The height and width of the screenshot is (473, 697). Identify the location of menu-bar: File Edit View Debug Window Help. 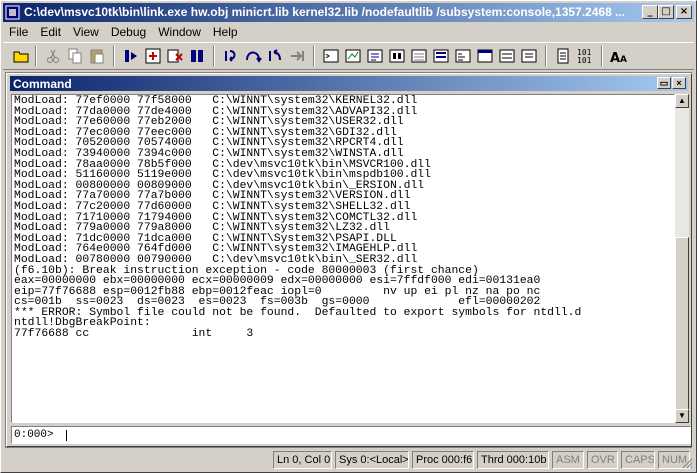
(348, 32).